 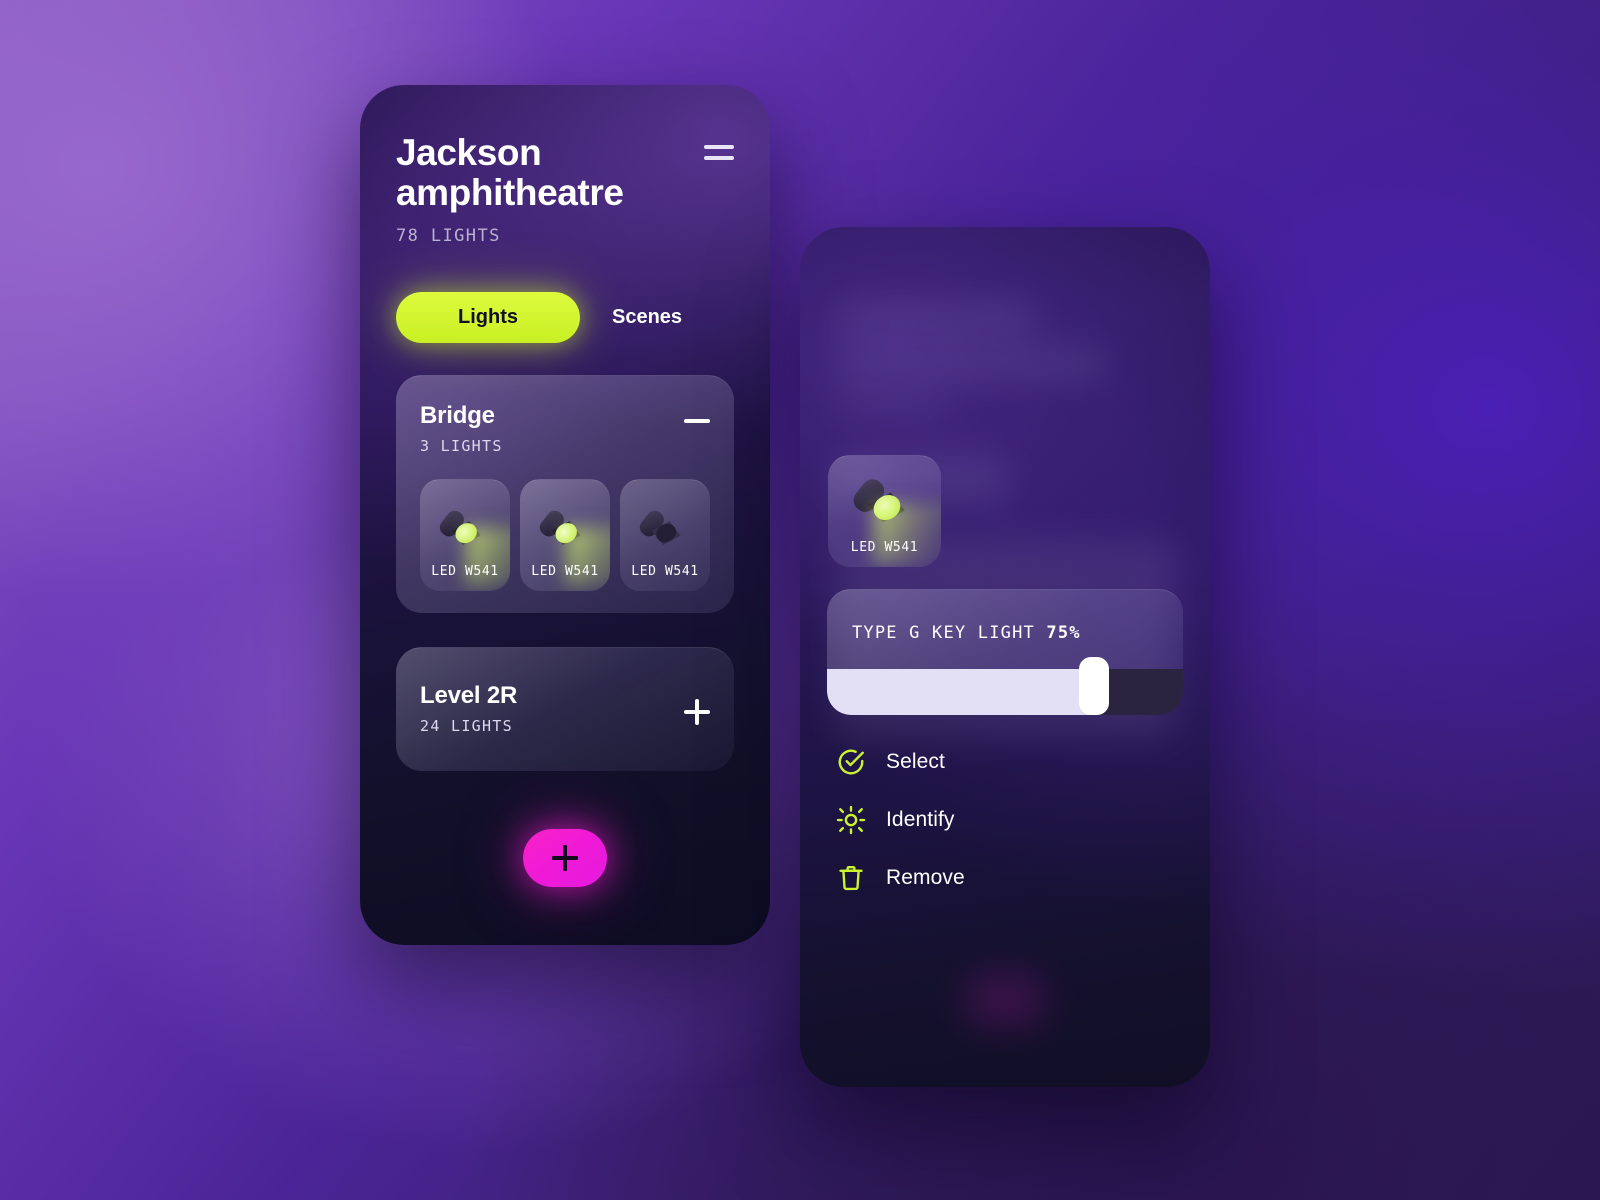 I want to click on tab-scenes: Scenes, so click(x=647, y=317).